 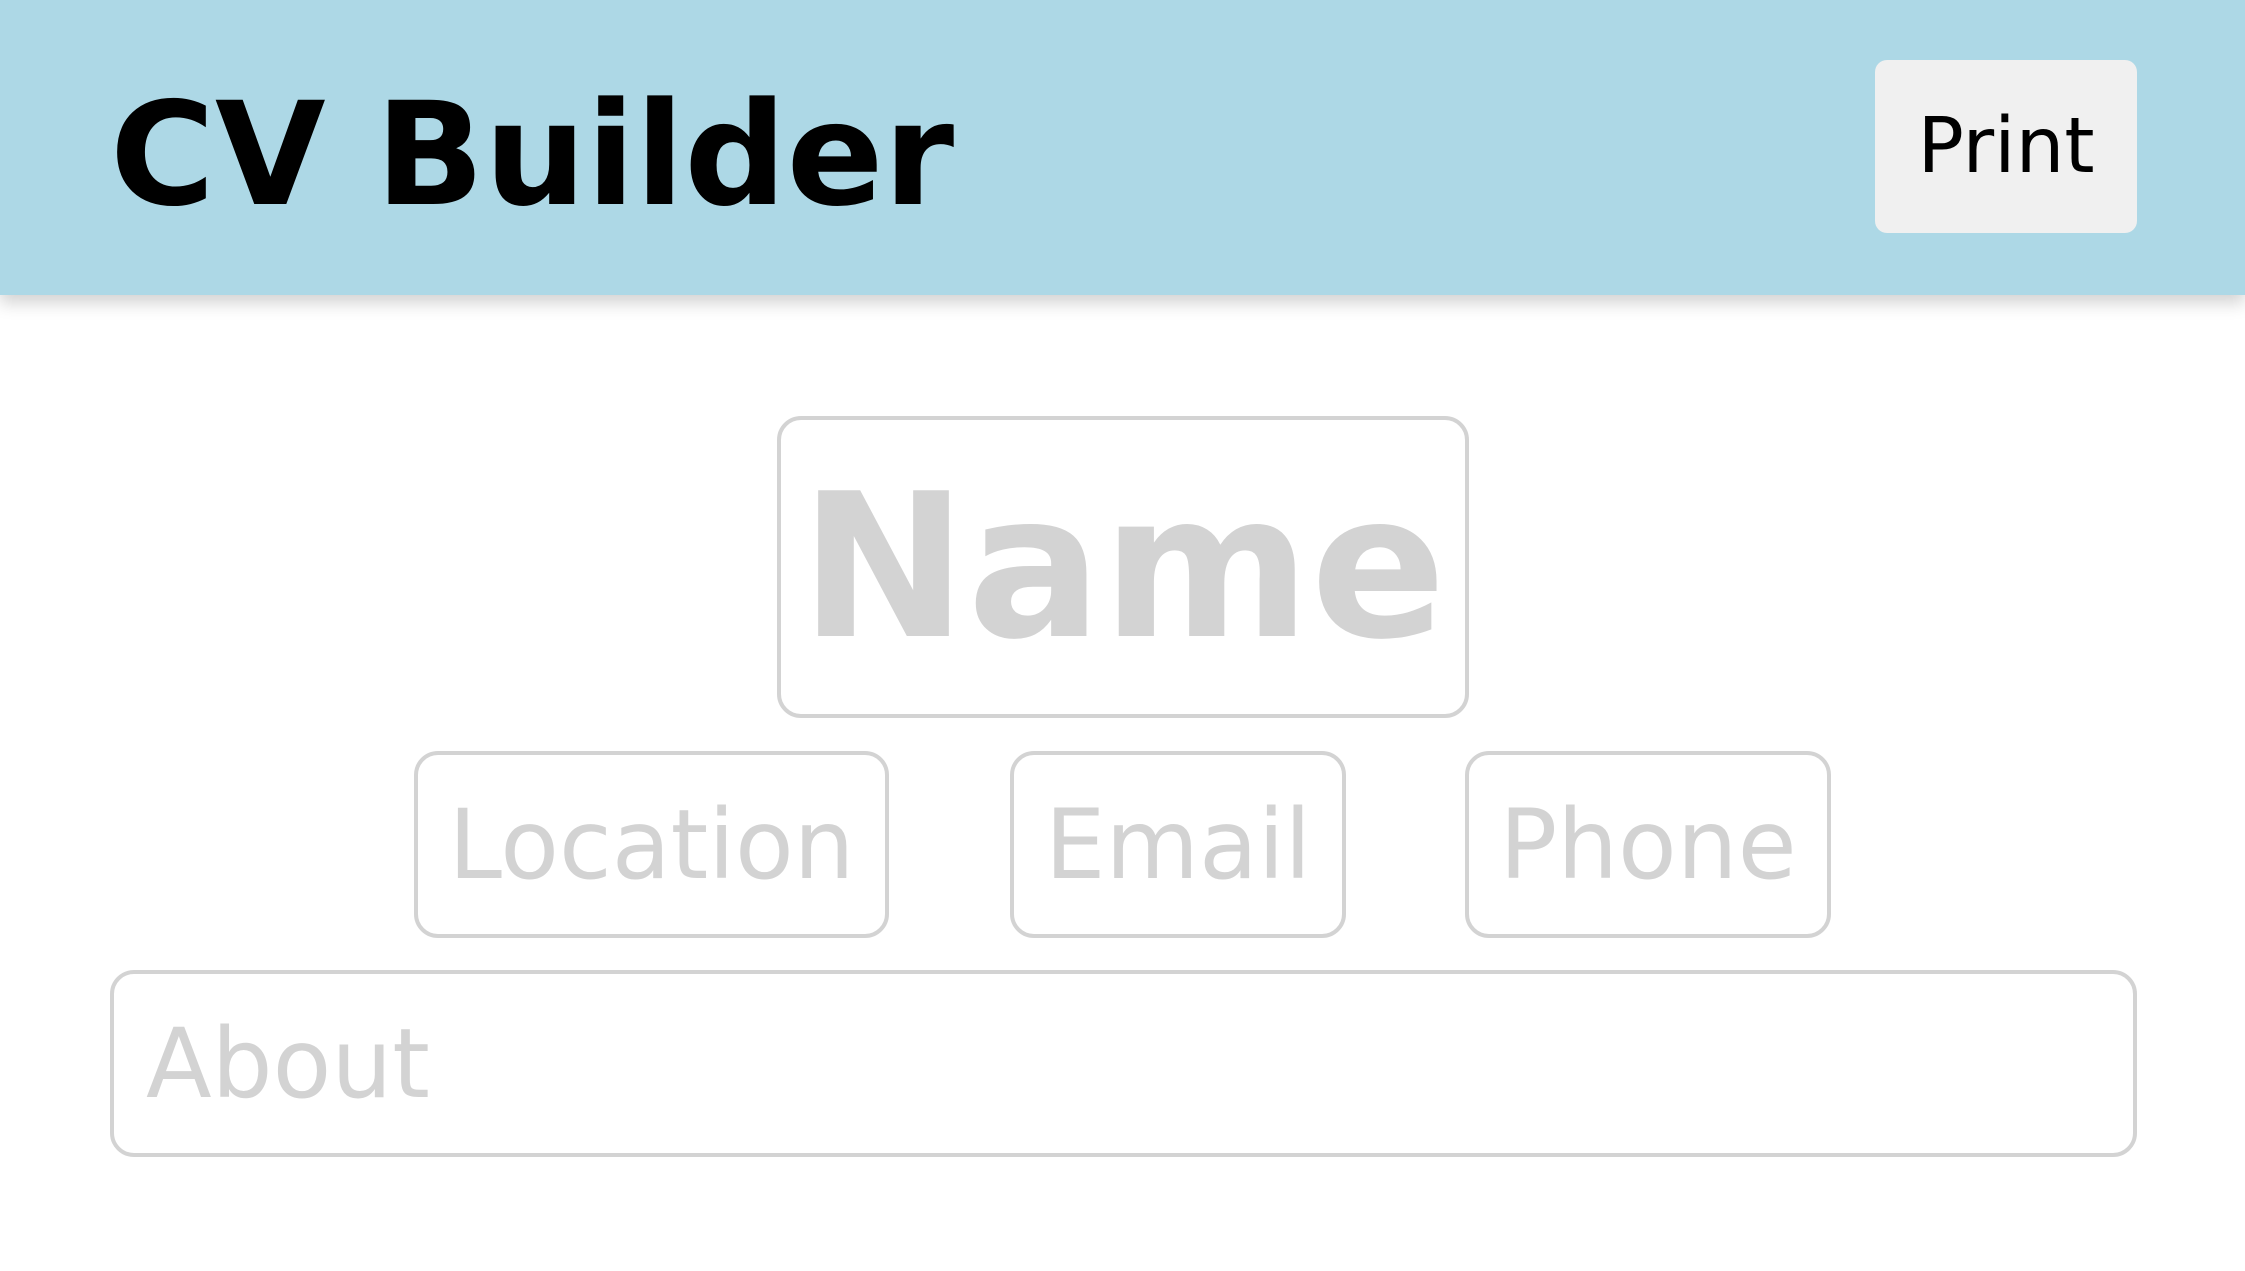 What do you see at coordinates (1123, 567) in the screenshot?
I see `name-field: Name` at bounding box center [1123, 567].